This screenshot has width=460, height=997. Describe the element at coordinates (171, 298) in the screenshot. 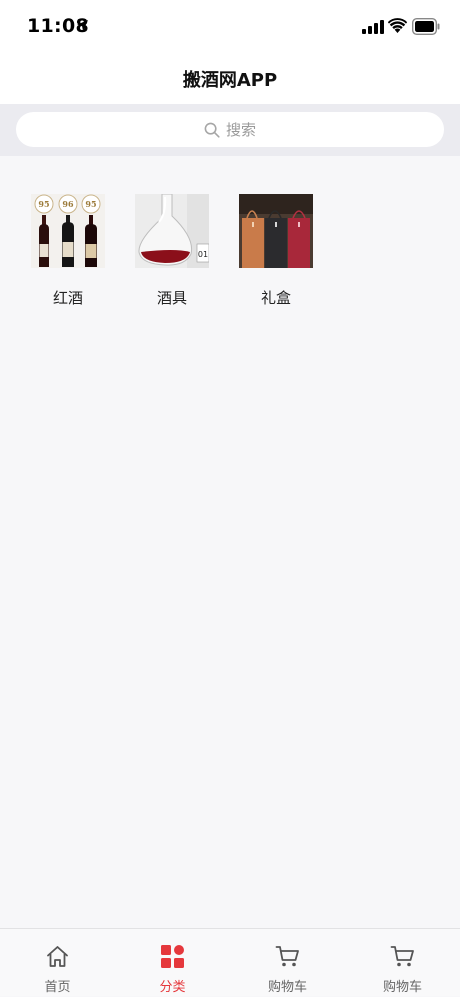

I see `category-label: 酒具` at that location.